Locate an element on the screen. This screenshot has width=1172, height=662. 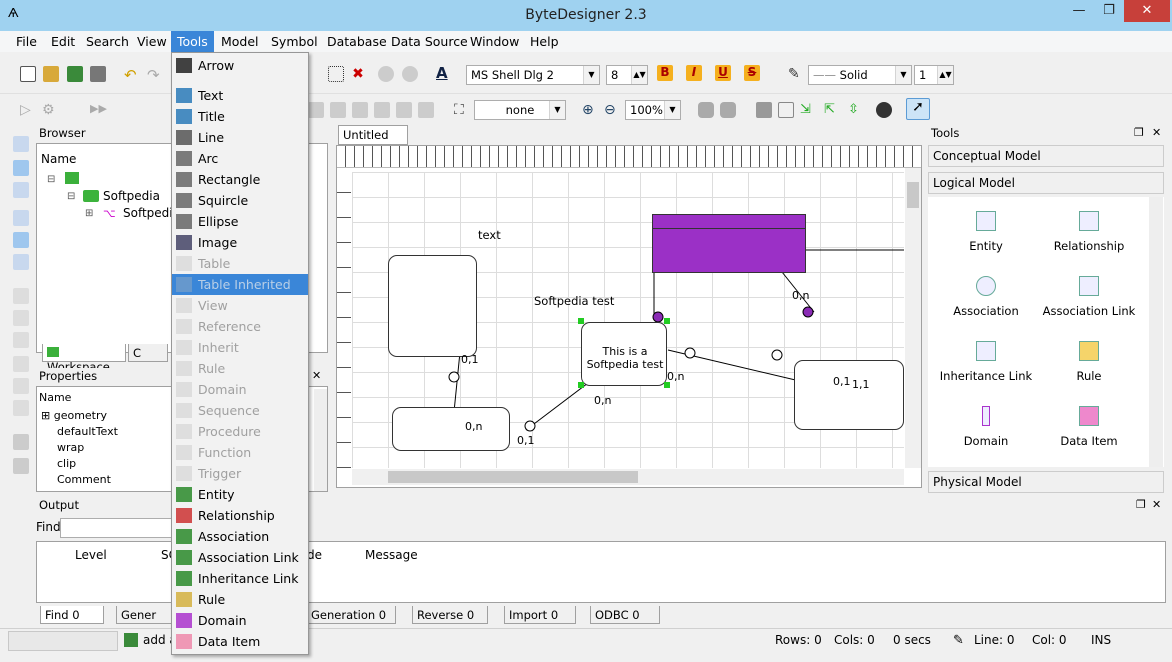
tools-menu-item-arrow: Arrow is located at coordinates (240, 65).